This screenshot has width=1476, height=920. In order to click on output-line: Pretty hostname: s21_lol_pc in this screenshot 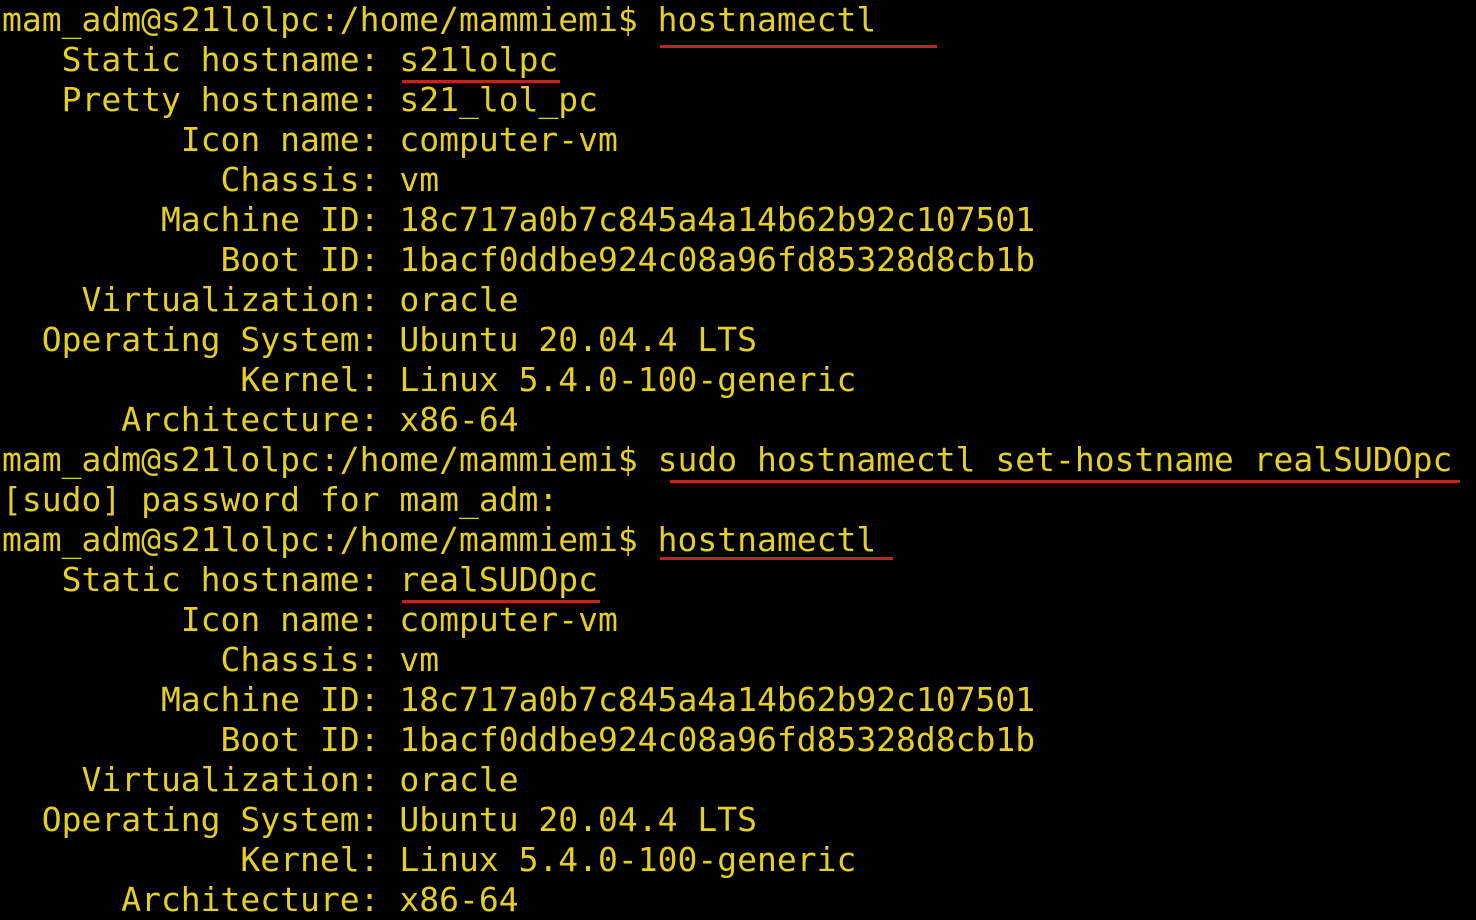, I will do `click(300, 100)`.